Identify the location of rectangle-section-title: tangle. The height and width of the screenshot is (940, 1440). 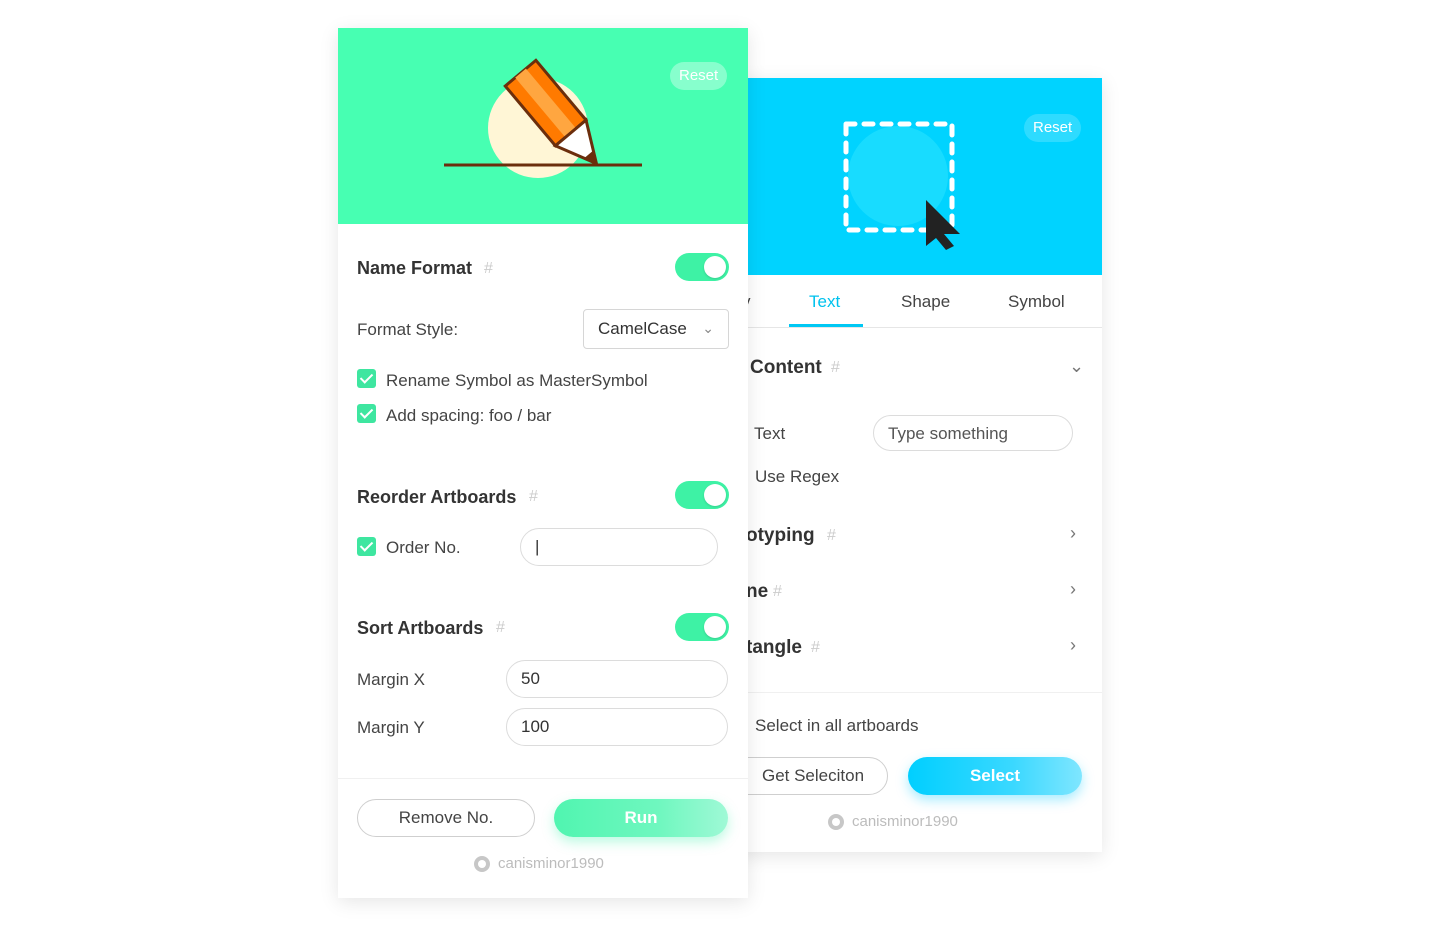
(774, 648).